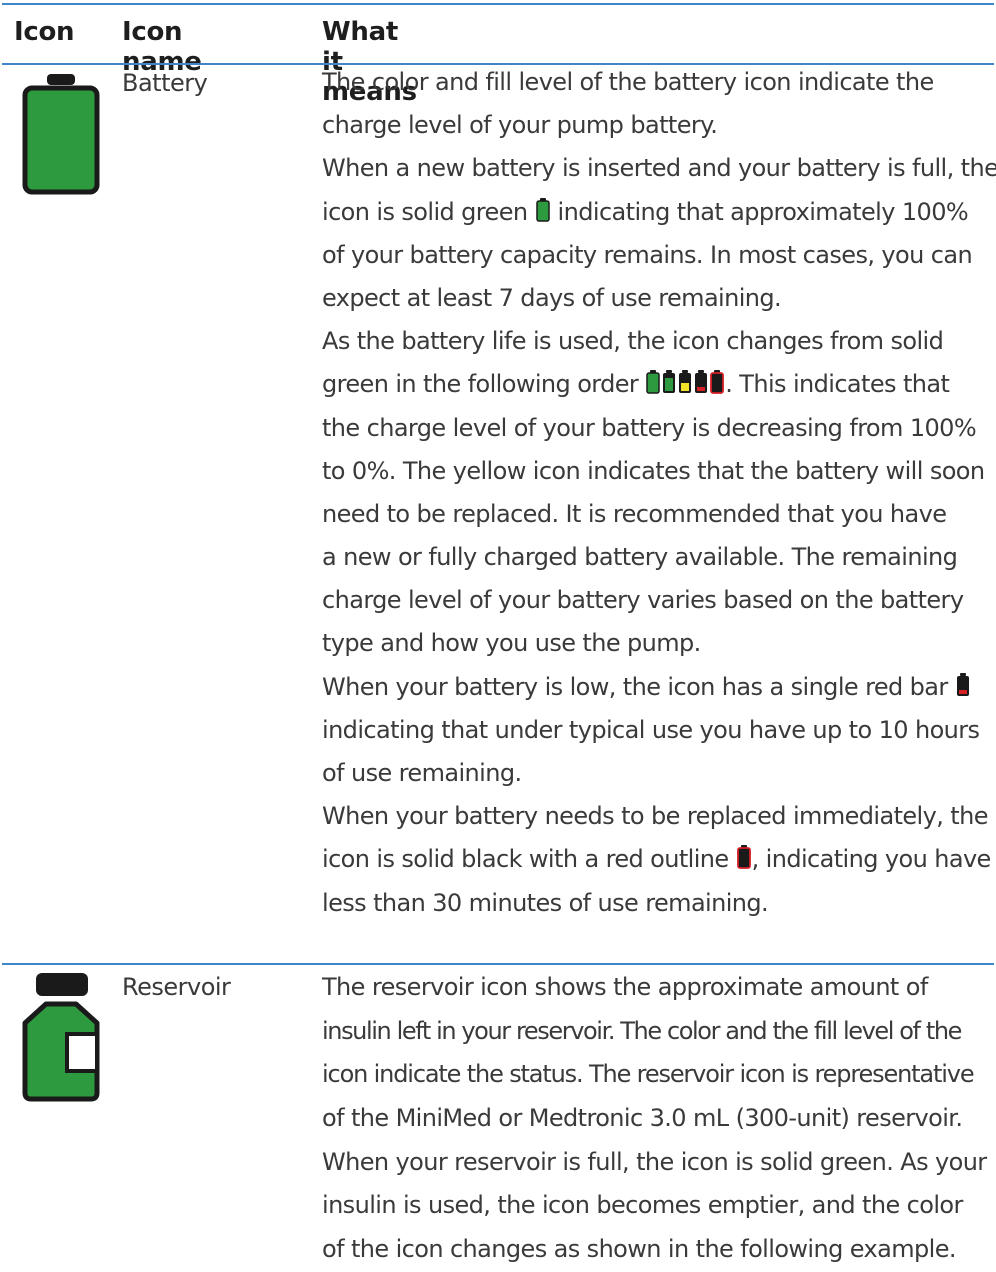 This screenshot has width=996, height=1272. I want to click on battery-three-quarter-icon, so click(669, 382).